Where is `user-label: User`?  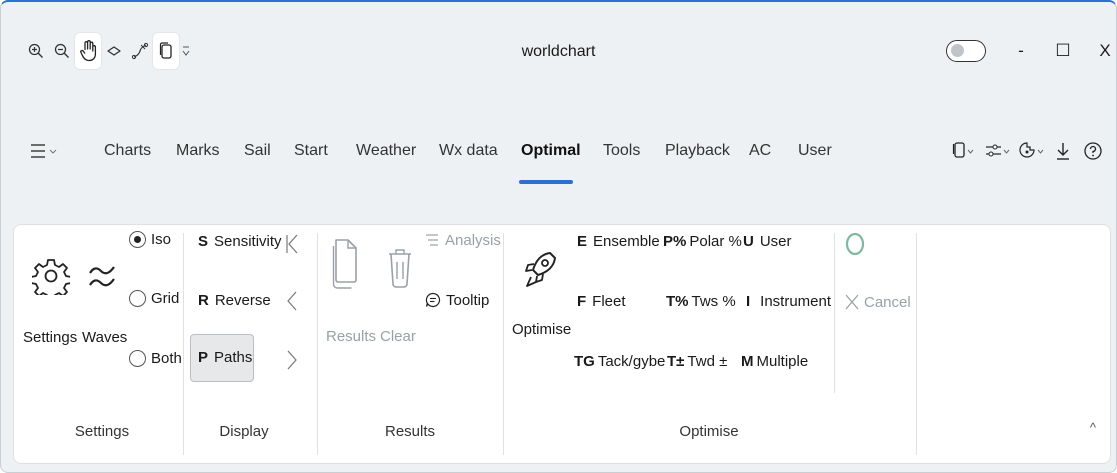 user-label: User is located at coordinates (775, 241).